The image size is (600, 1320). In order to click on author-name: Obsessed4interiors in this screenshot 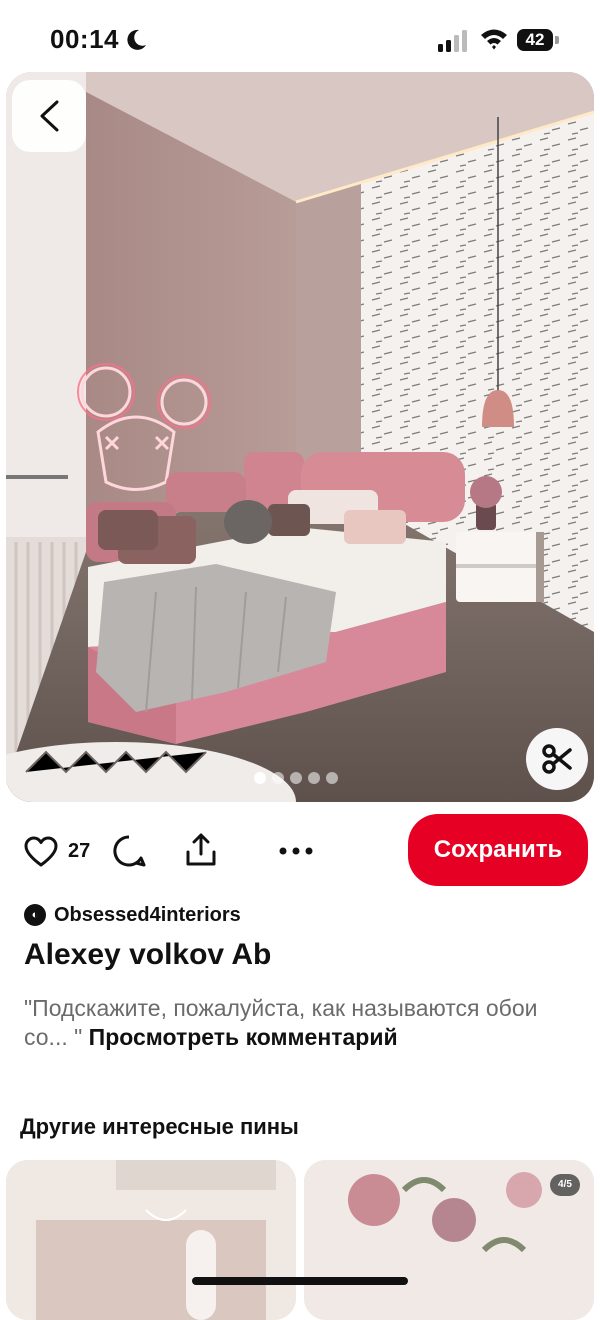, I will do `click(147, 915)`.